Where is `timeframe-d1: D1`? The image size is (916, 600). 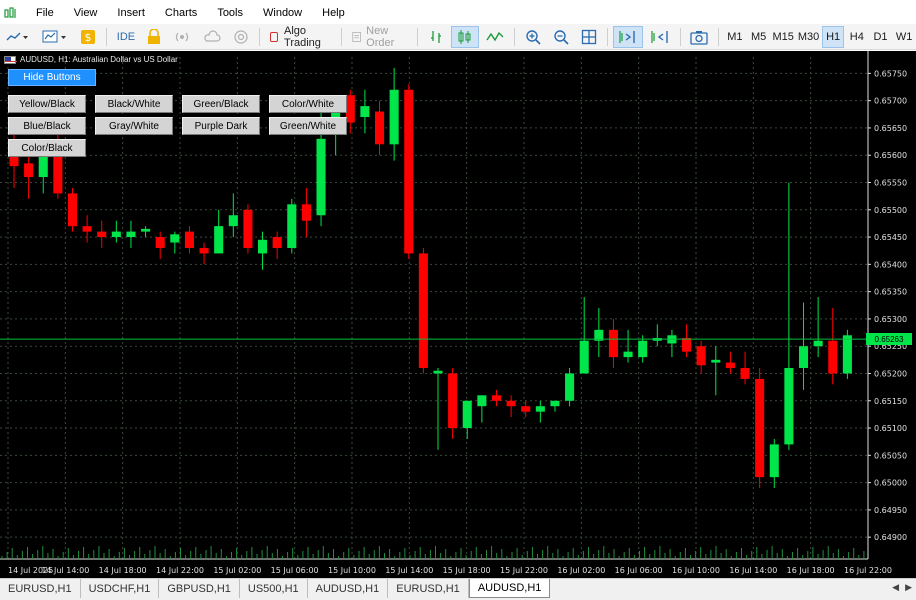 timeframe-d1: D1 is located at coordinates (881, 37).